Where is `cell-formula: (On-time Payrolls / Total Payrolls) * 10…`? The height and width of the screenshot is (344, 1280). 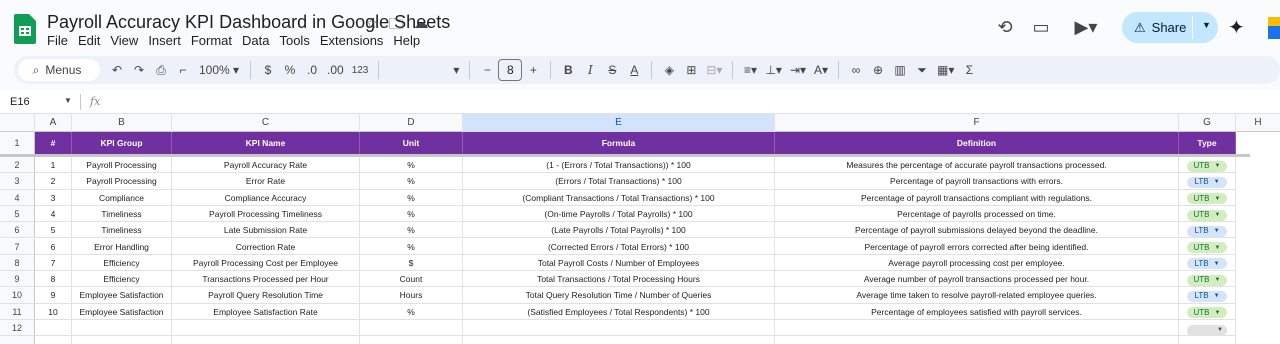
cell-formula: (On-time Payrolls / Total Payrolls) * 10… is located at coordinates (619, 214).